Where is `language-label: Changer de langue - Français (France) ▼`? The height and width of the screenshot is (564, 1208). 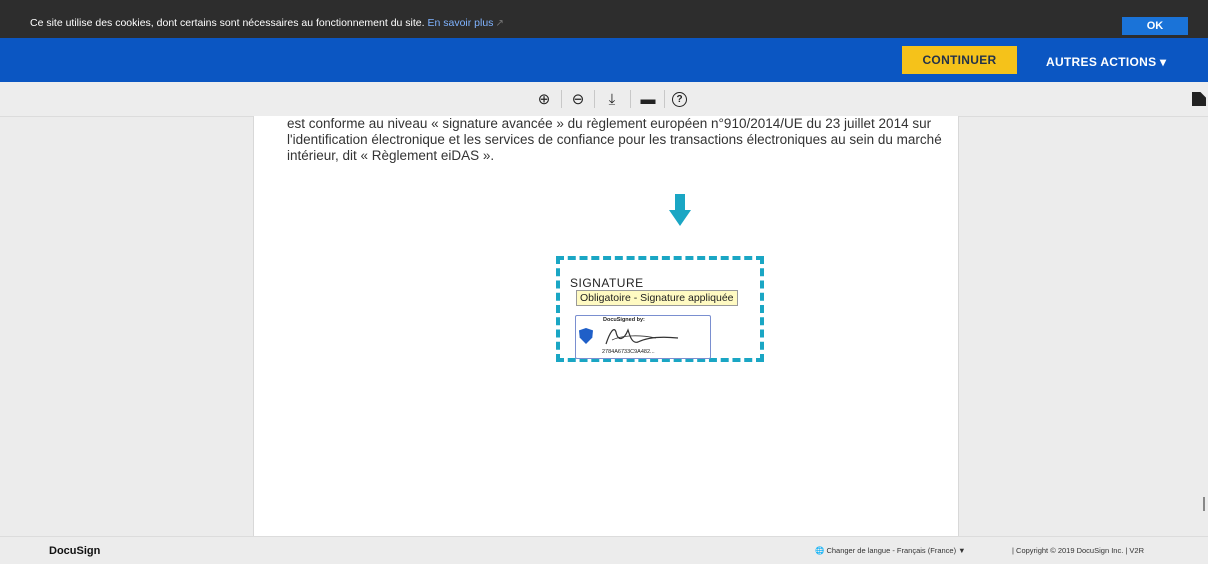
language-label: Changer de langue - Français (France) ▼ is located at coordinates (896, 550).